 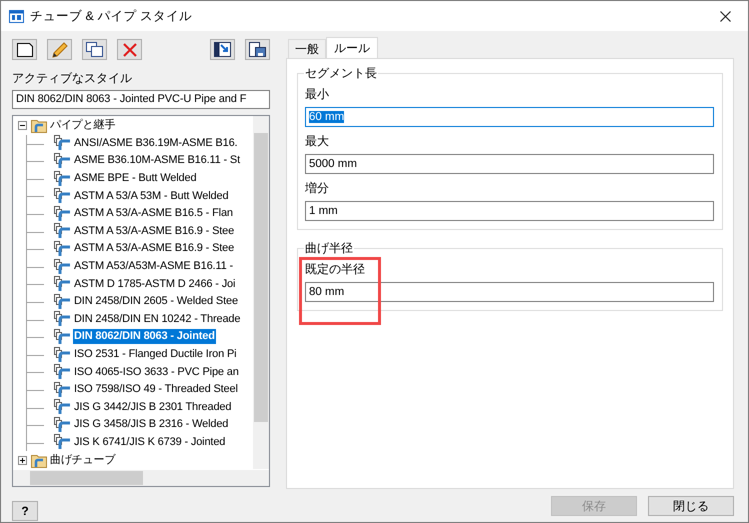 What do you see at coordinates (154, 284) in the screenshot?
I see `tree-item: ASTM D 1785-ASTM D 2466 - Joi` at bounding box center [154, 284].